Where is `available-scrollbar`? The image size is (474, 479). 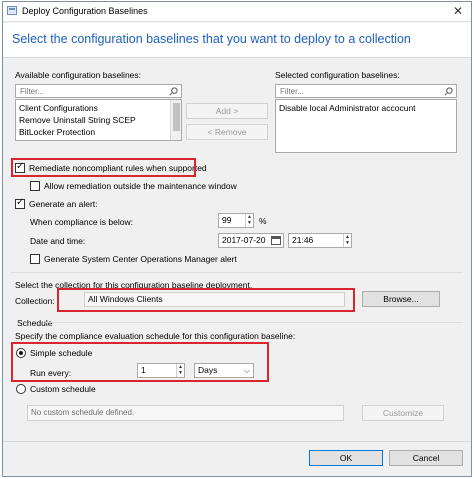
available-scrollbar is located at coordinates (175, 120).